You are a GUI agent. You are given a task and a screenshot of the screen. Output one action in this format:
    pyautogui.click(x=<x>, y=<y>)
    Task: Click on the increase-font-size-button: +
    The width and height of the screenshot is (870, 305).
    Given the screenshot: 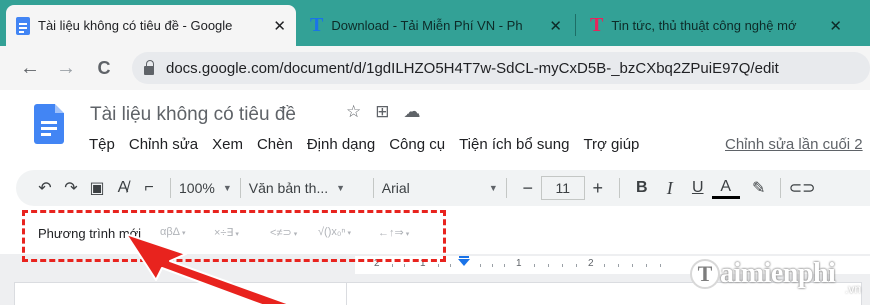 What is the action you would take?
    pyautogui.click(x=598, y=188)
    